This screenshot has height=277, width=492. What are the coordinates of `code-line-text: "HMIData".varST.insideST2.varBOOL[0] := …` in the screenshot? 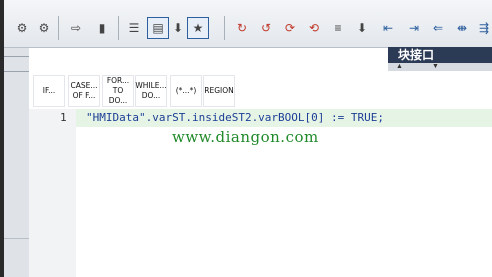 It's located at (235, 117).